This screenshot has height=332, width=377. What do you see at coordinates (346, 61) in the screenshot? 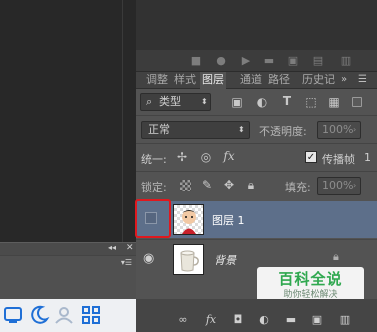
I see `trash-icon: ▥` at bounding box center [346, 61].